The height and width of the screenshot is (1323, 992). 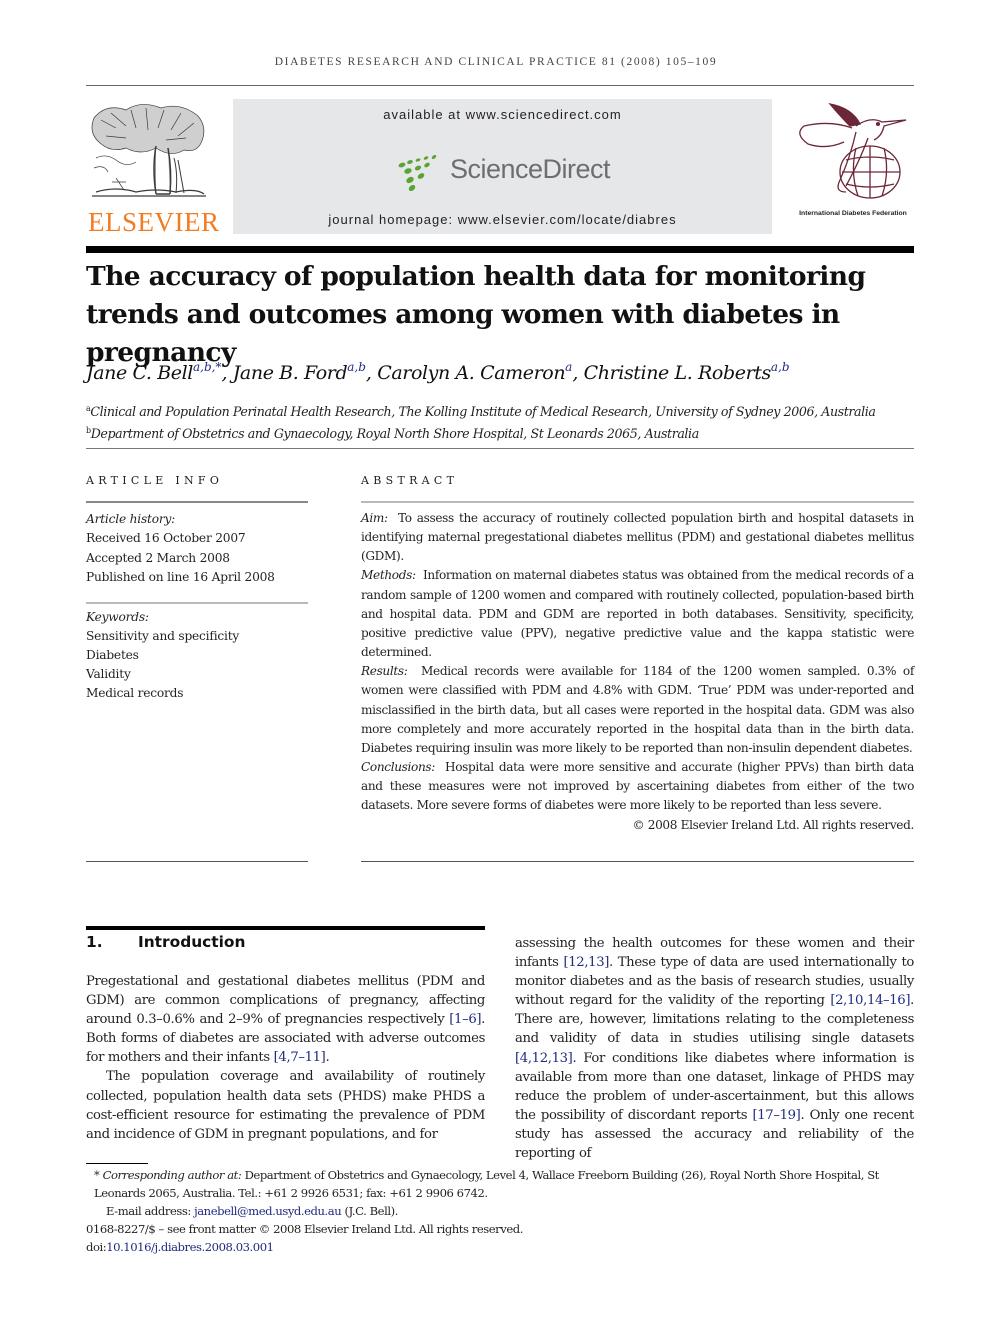 I want to click on author-affiliation-mark: a,b,*, so click(x=207, y=367).